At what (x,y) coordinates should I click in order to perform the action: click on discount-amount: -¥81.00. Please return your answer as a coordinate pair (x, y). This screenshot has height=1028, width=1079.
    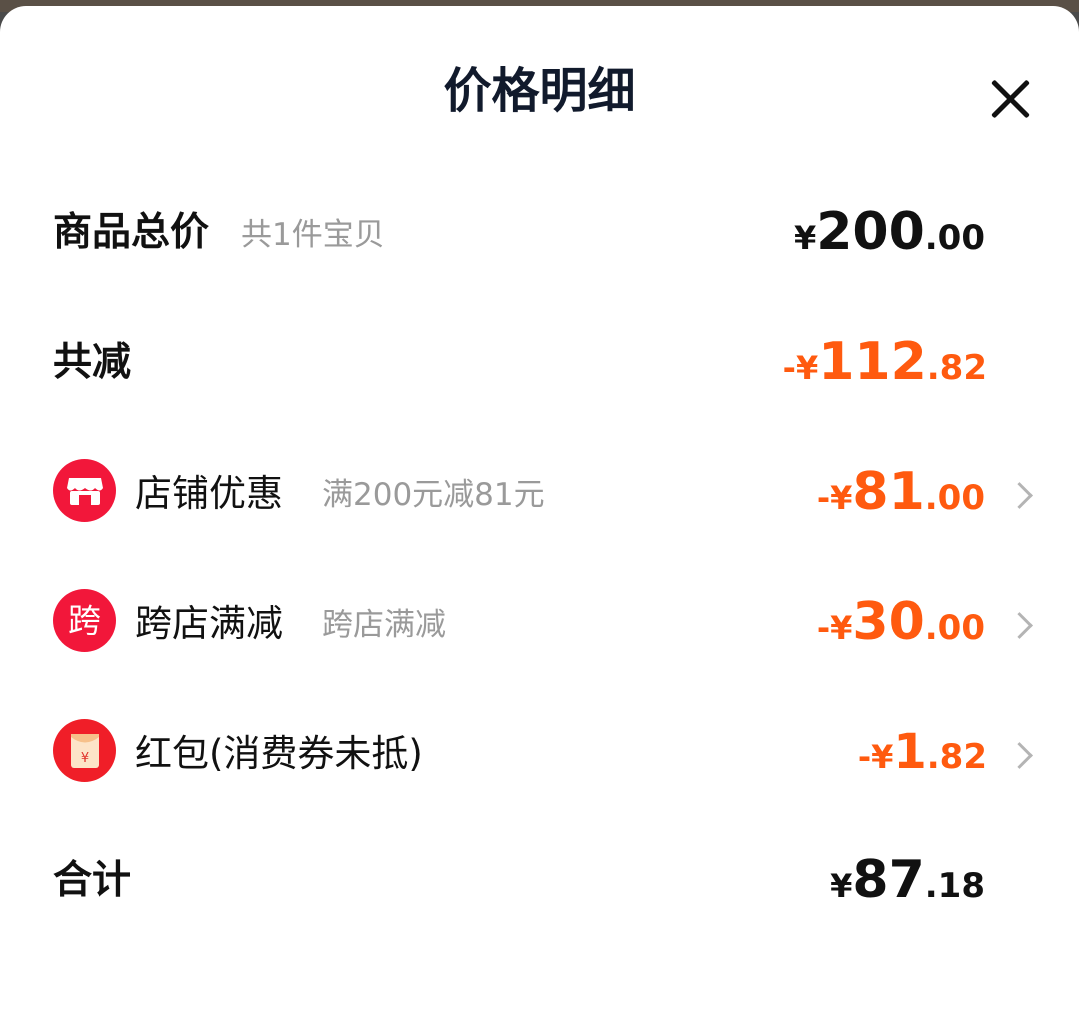
    Looking at the image, I should click on (900, 492).